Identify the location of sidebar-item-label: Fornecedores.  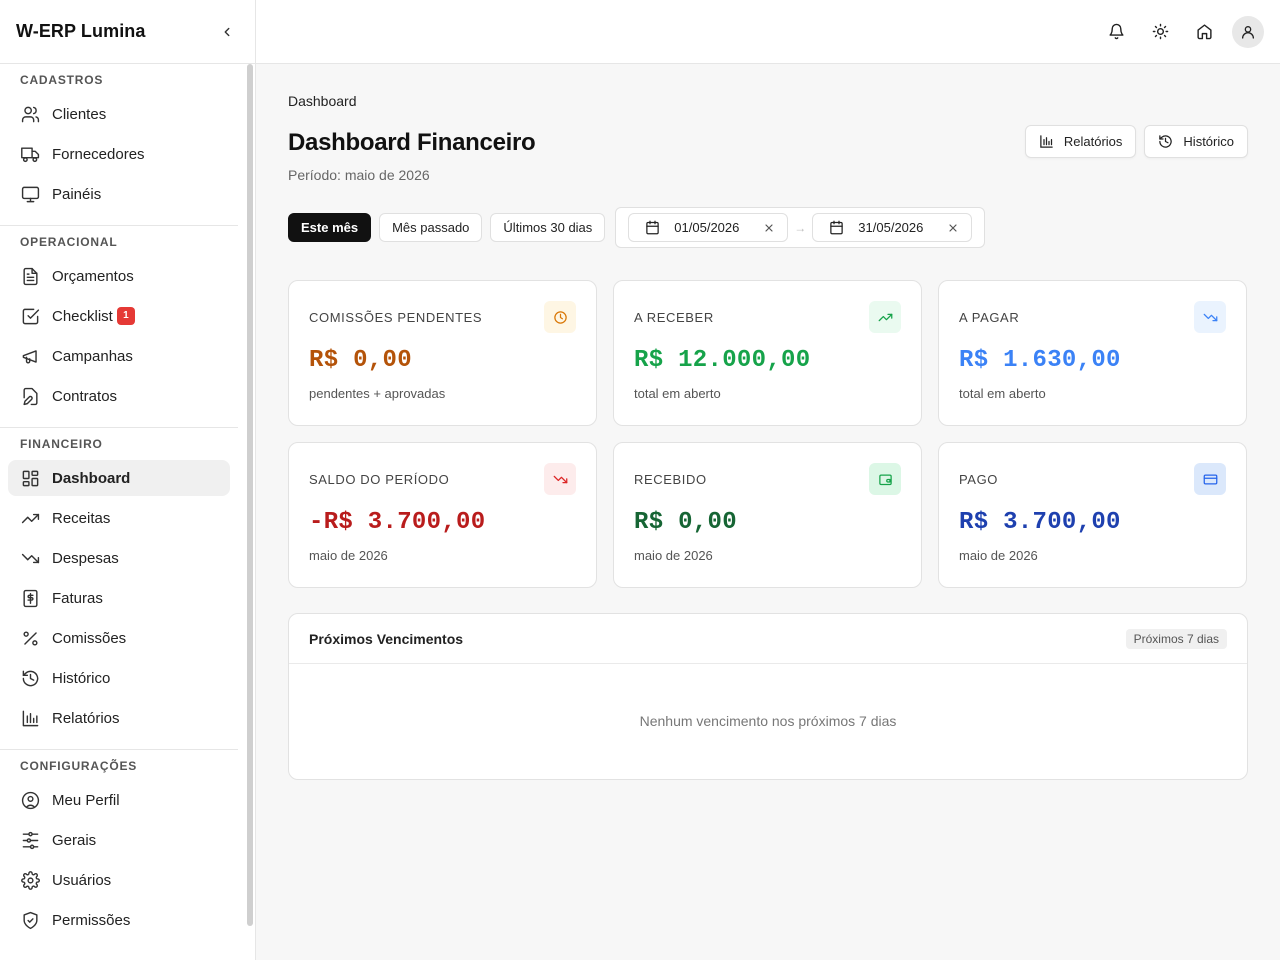
(98, 154).